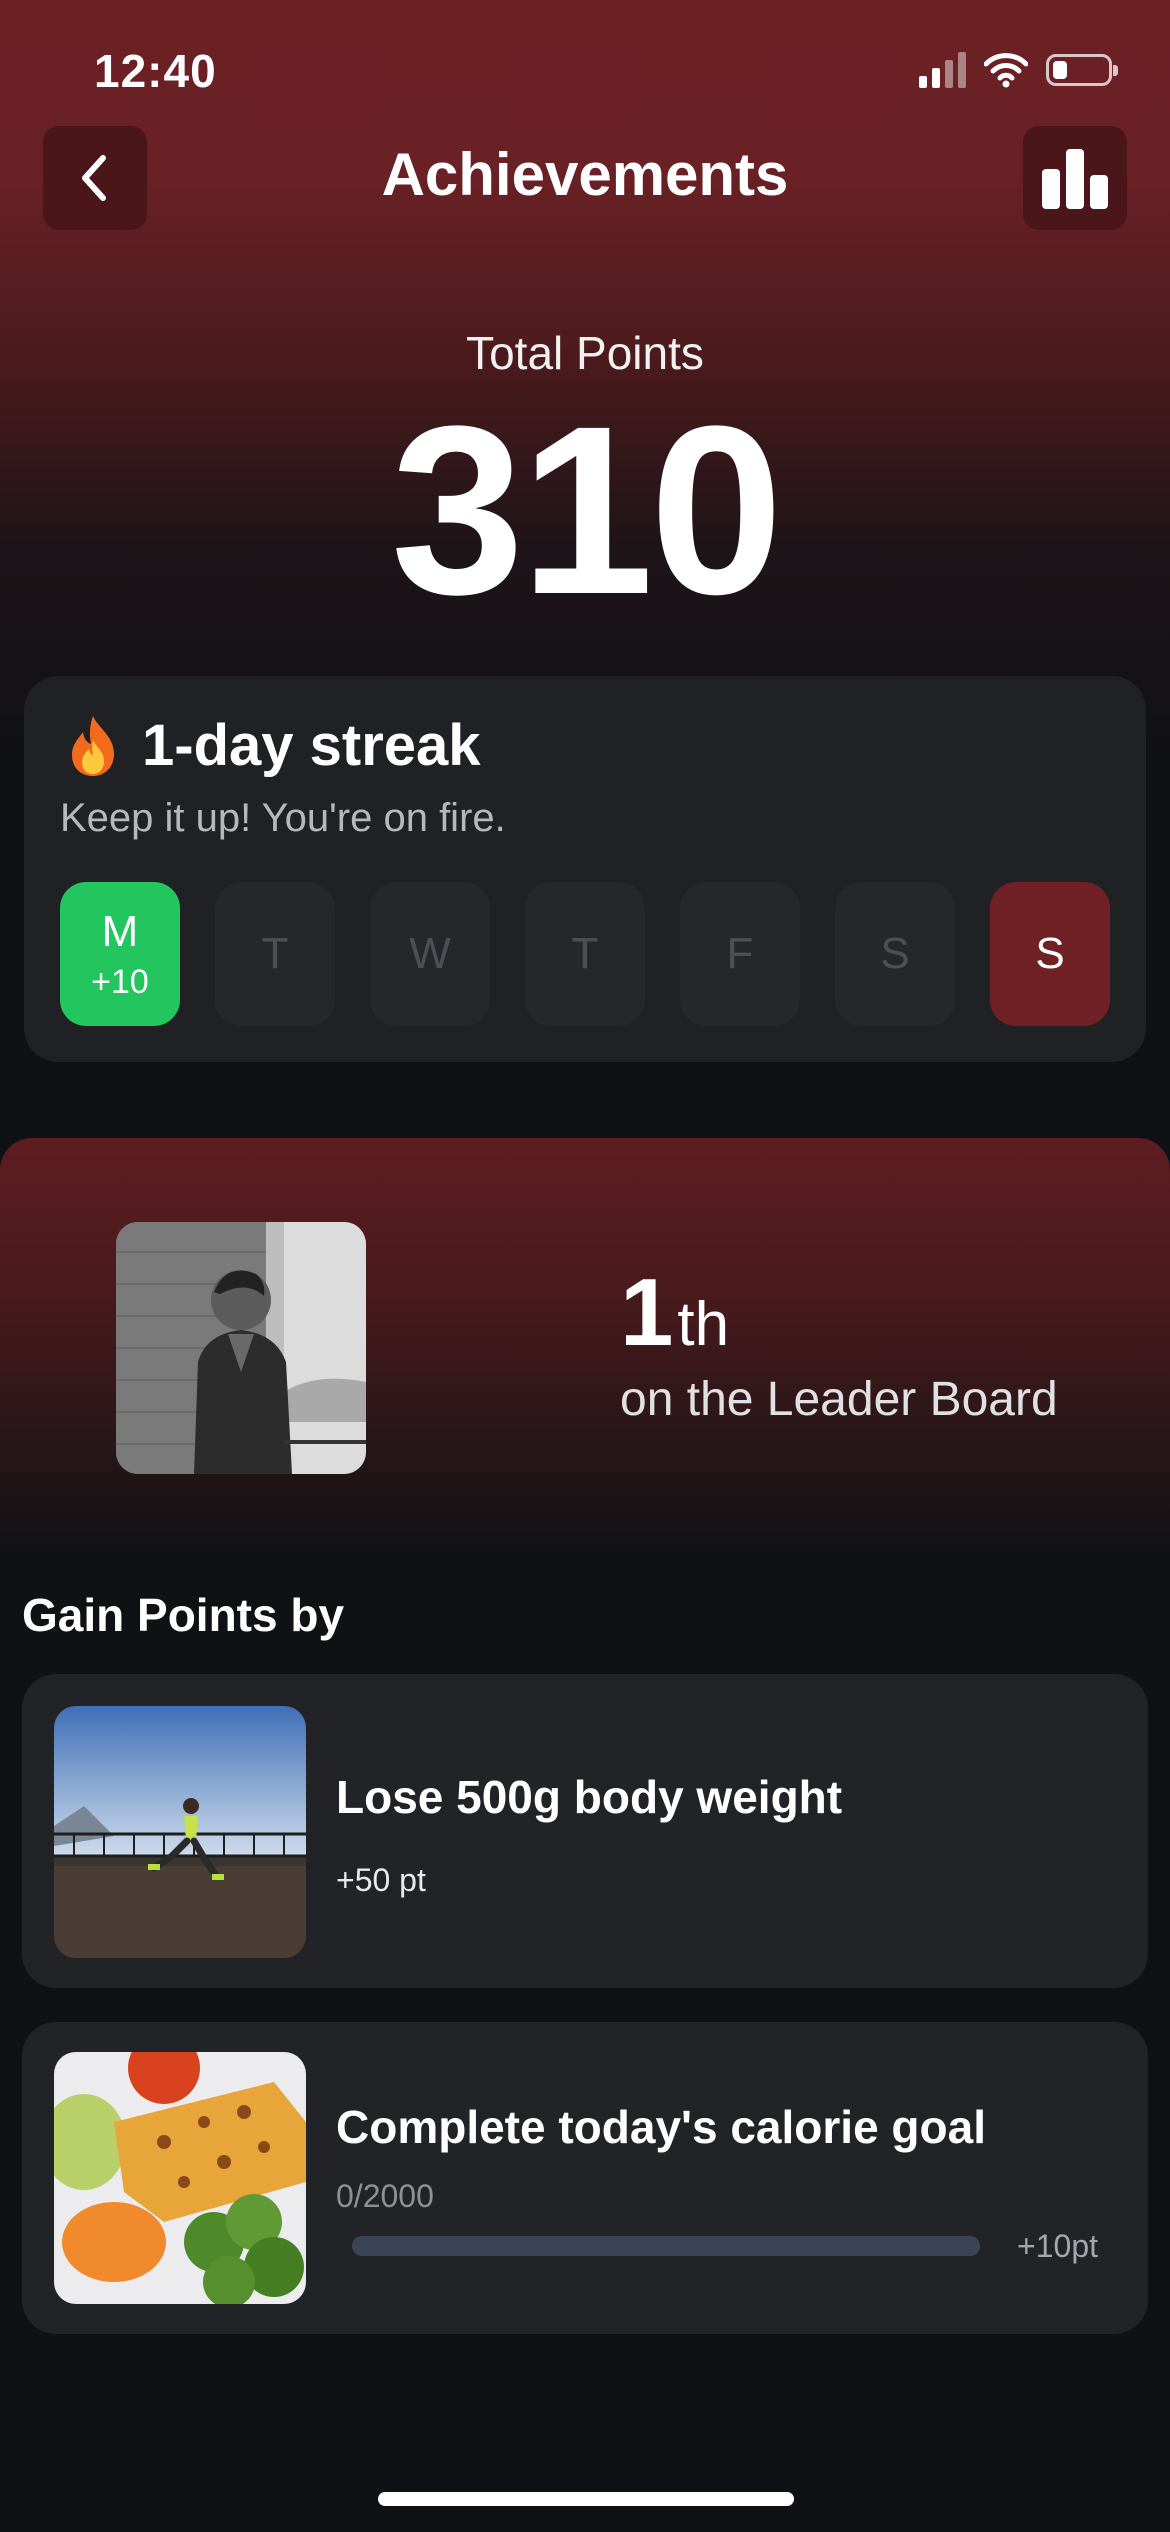 The width and height of the screenshot is (1170, 2532). I want to click on avatar, so click(241, 1348).